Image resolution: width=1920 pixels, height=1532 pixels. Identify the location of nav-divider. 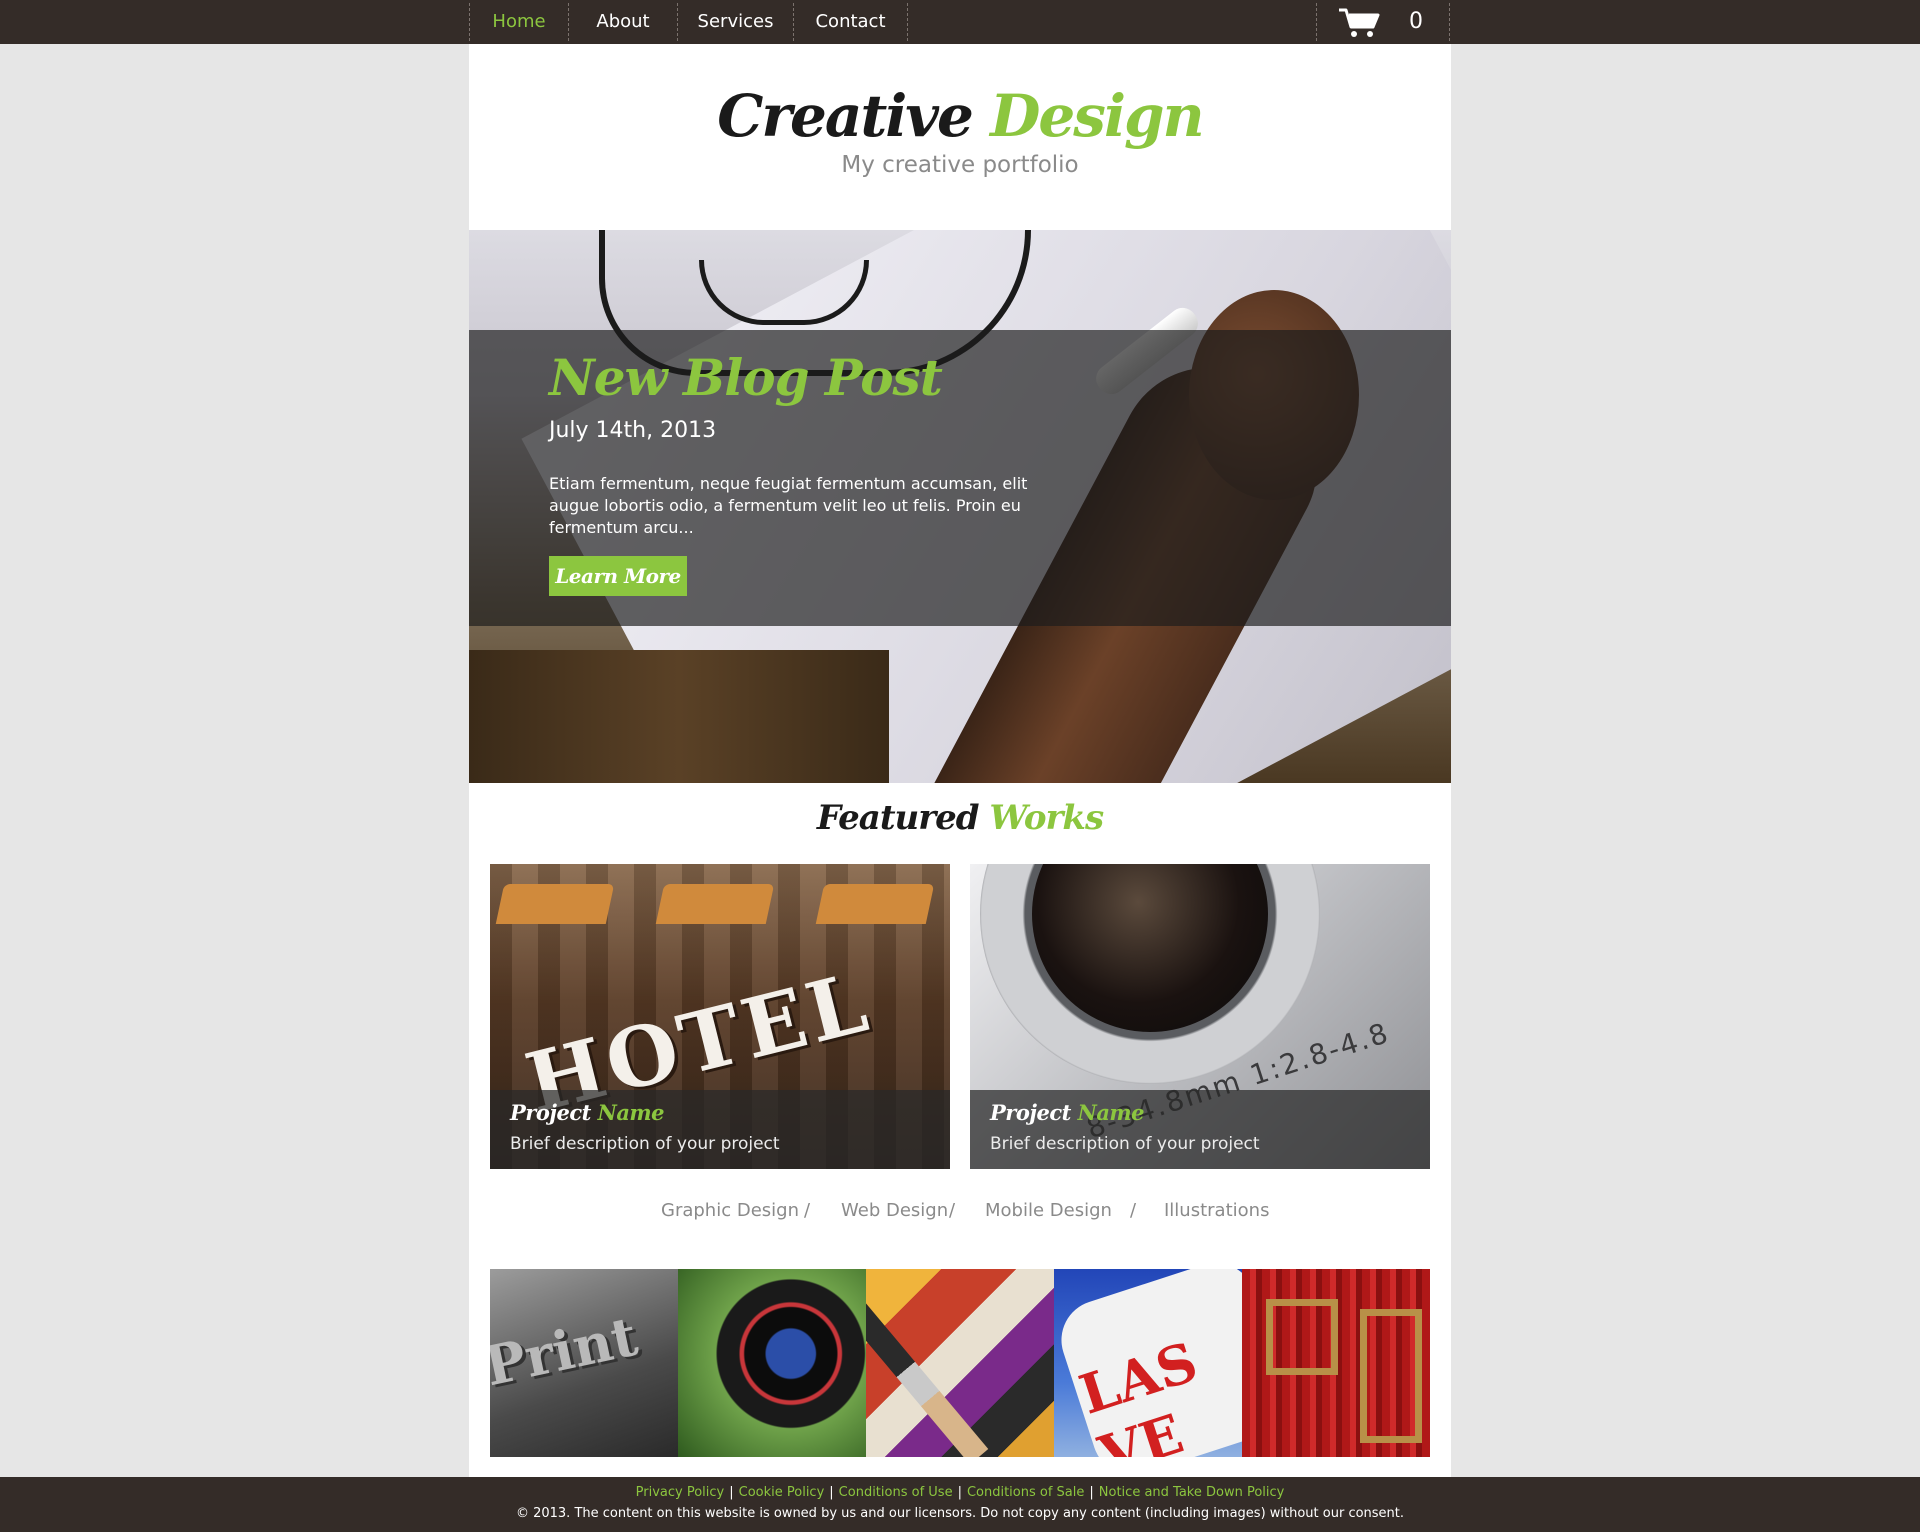
(907, 22).